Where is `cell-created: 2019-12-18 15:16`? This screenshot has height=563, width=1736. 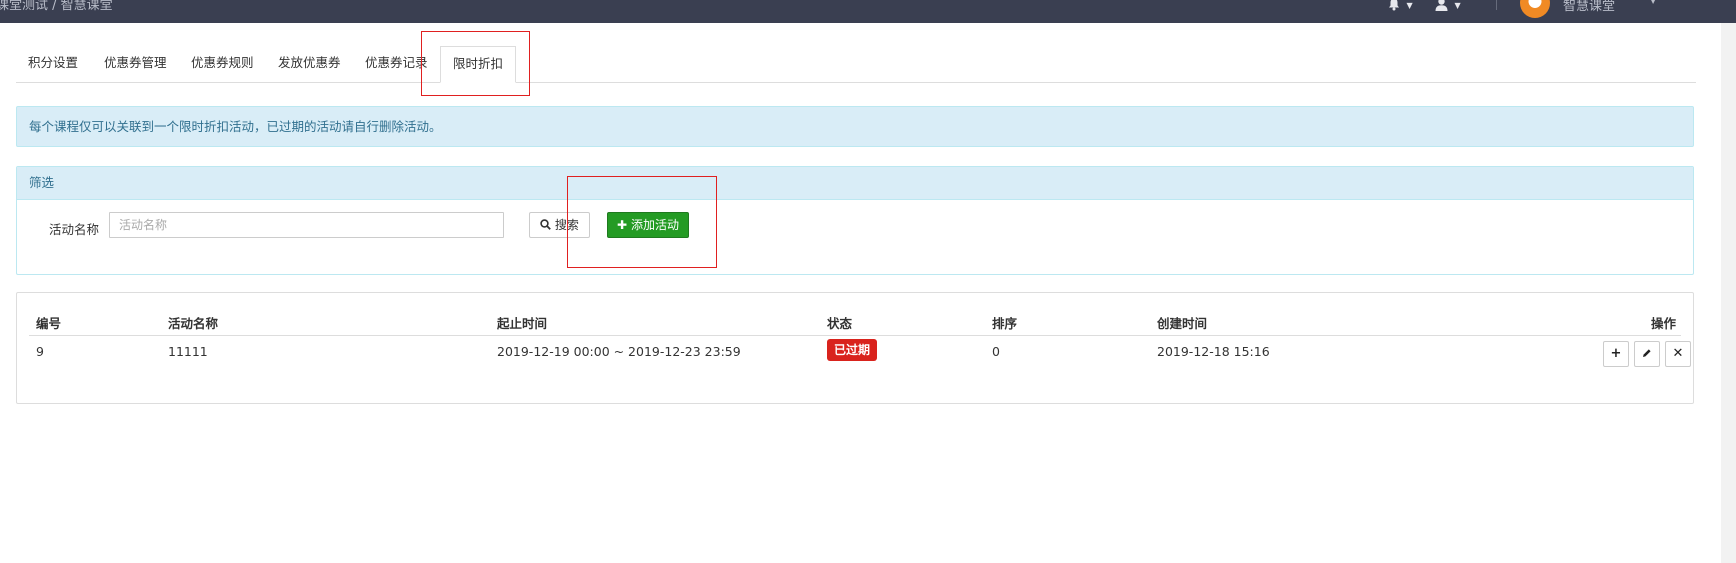 cell-created: 2019-12-18 15:16 is located at coordinates (1213, 351).